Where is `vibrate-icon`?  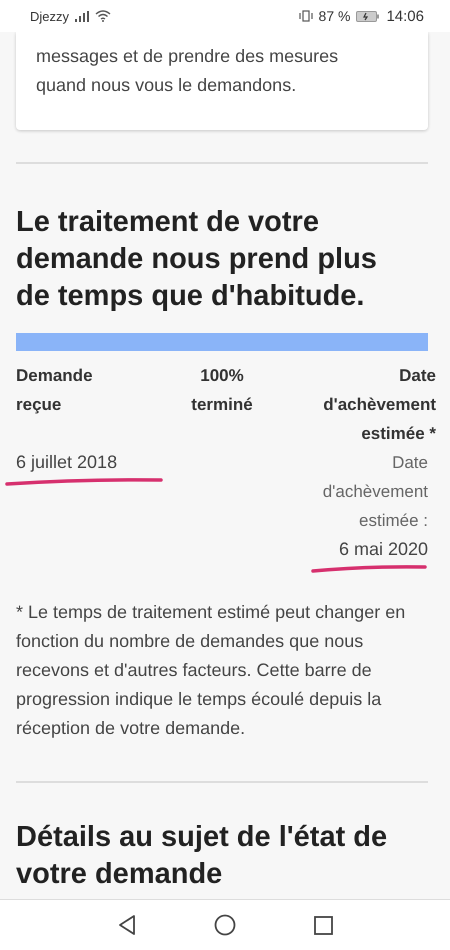
vibrate-icon is located at coordinates (305, 16).